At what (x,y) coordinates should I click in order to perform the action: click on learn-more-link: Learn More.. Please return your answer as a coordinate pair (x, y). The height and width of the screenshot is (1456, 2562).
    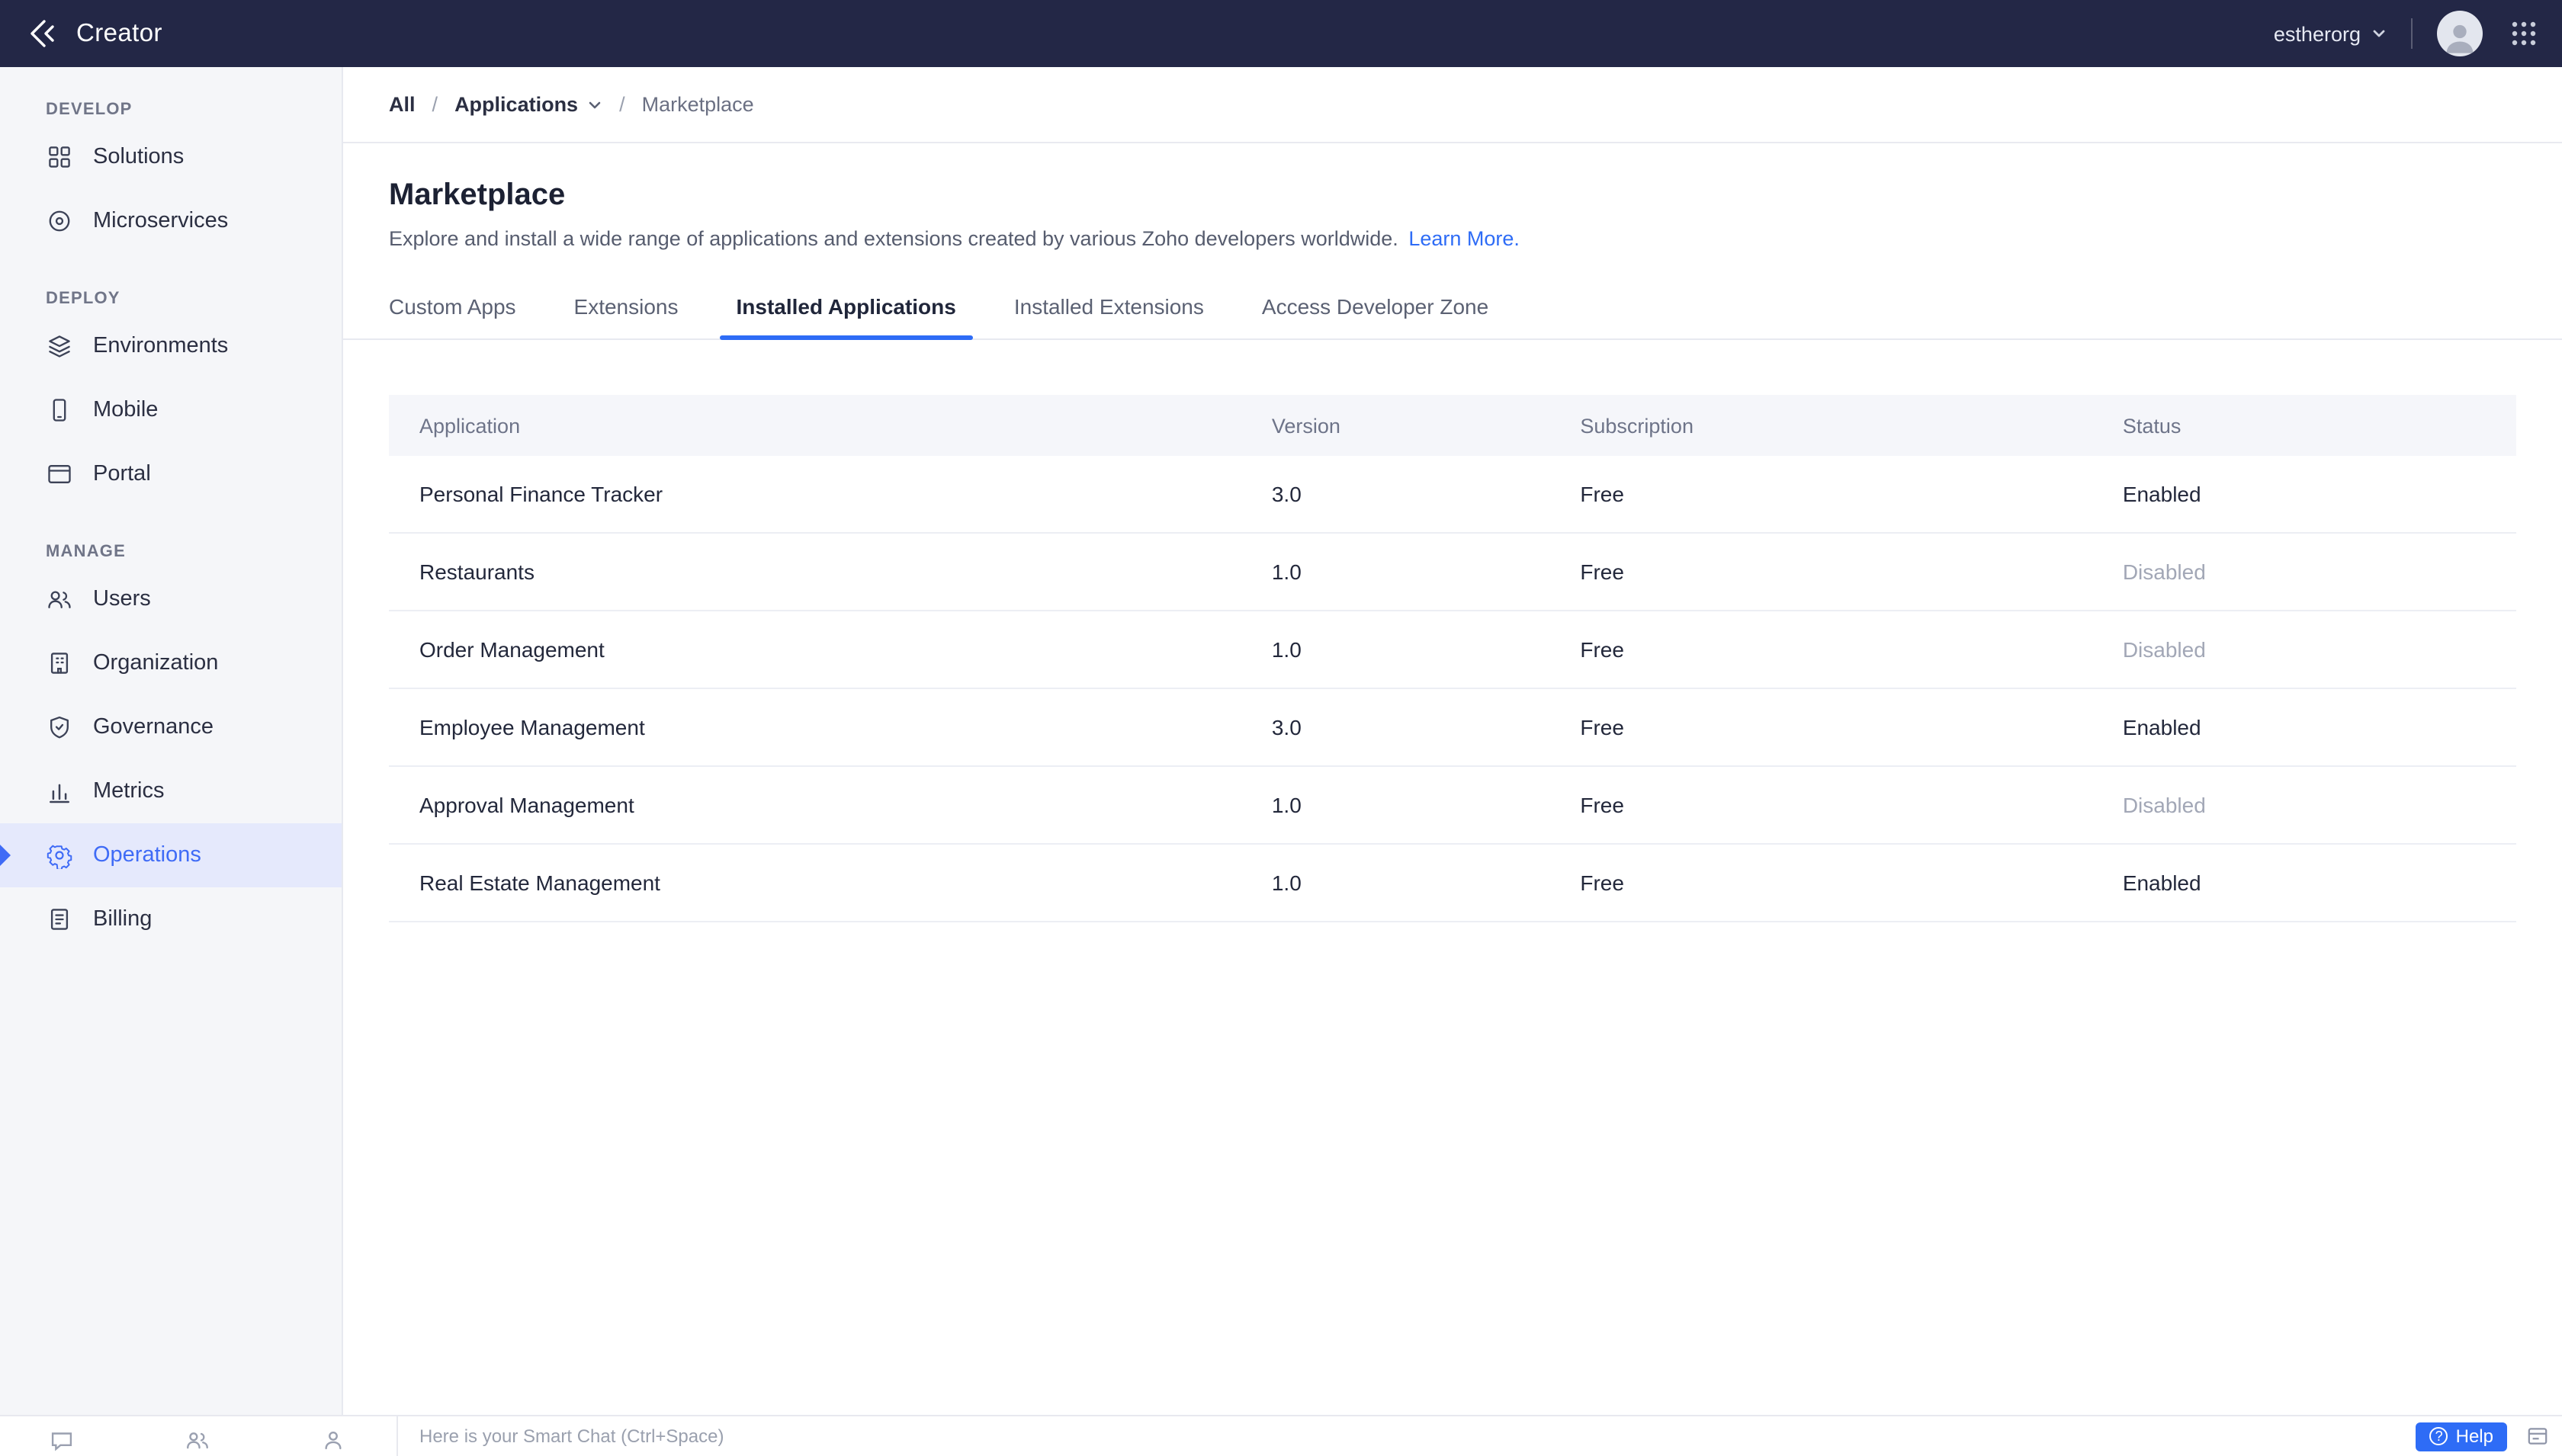
    Looking at the image, I should click on (1464, 238).